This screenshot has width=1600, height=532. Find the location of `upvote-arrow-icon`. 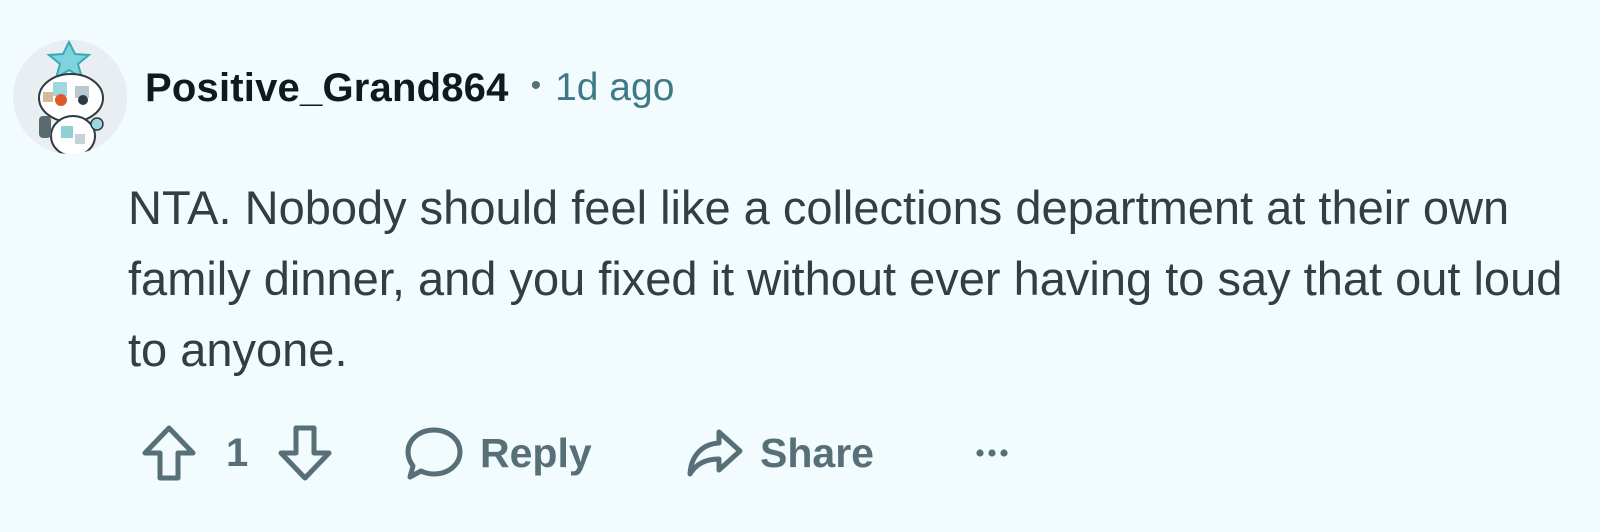

upvote-arrow-icon is located at coordinates (169, 453).